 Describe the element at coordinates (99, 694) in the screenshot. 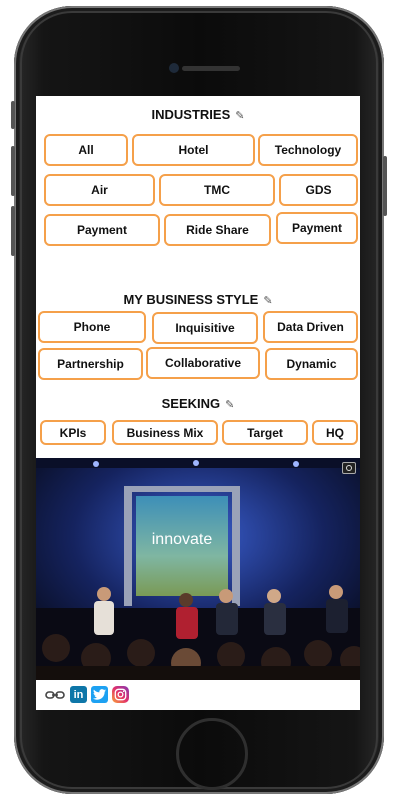

I see `twitter-icon` at that location.